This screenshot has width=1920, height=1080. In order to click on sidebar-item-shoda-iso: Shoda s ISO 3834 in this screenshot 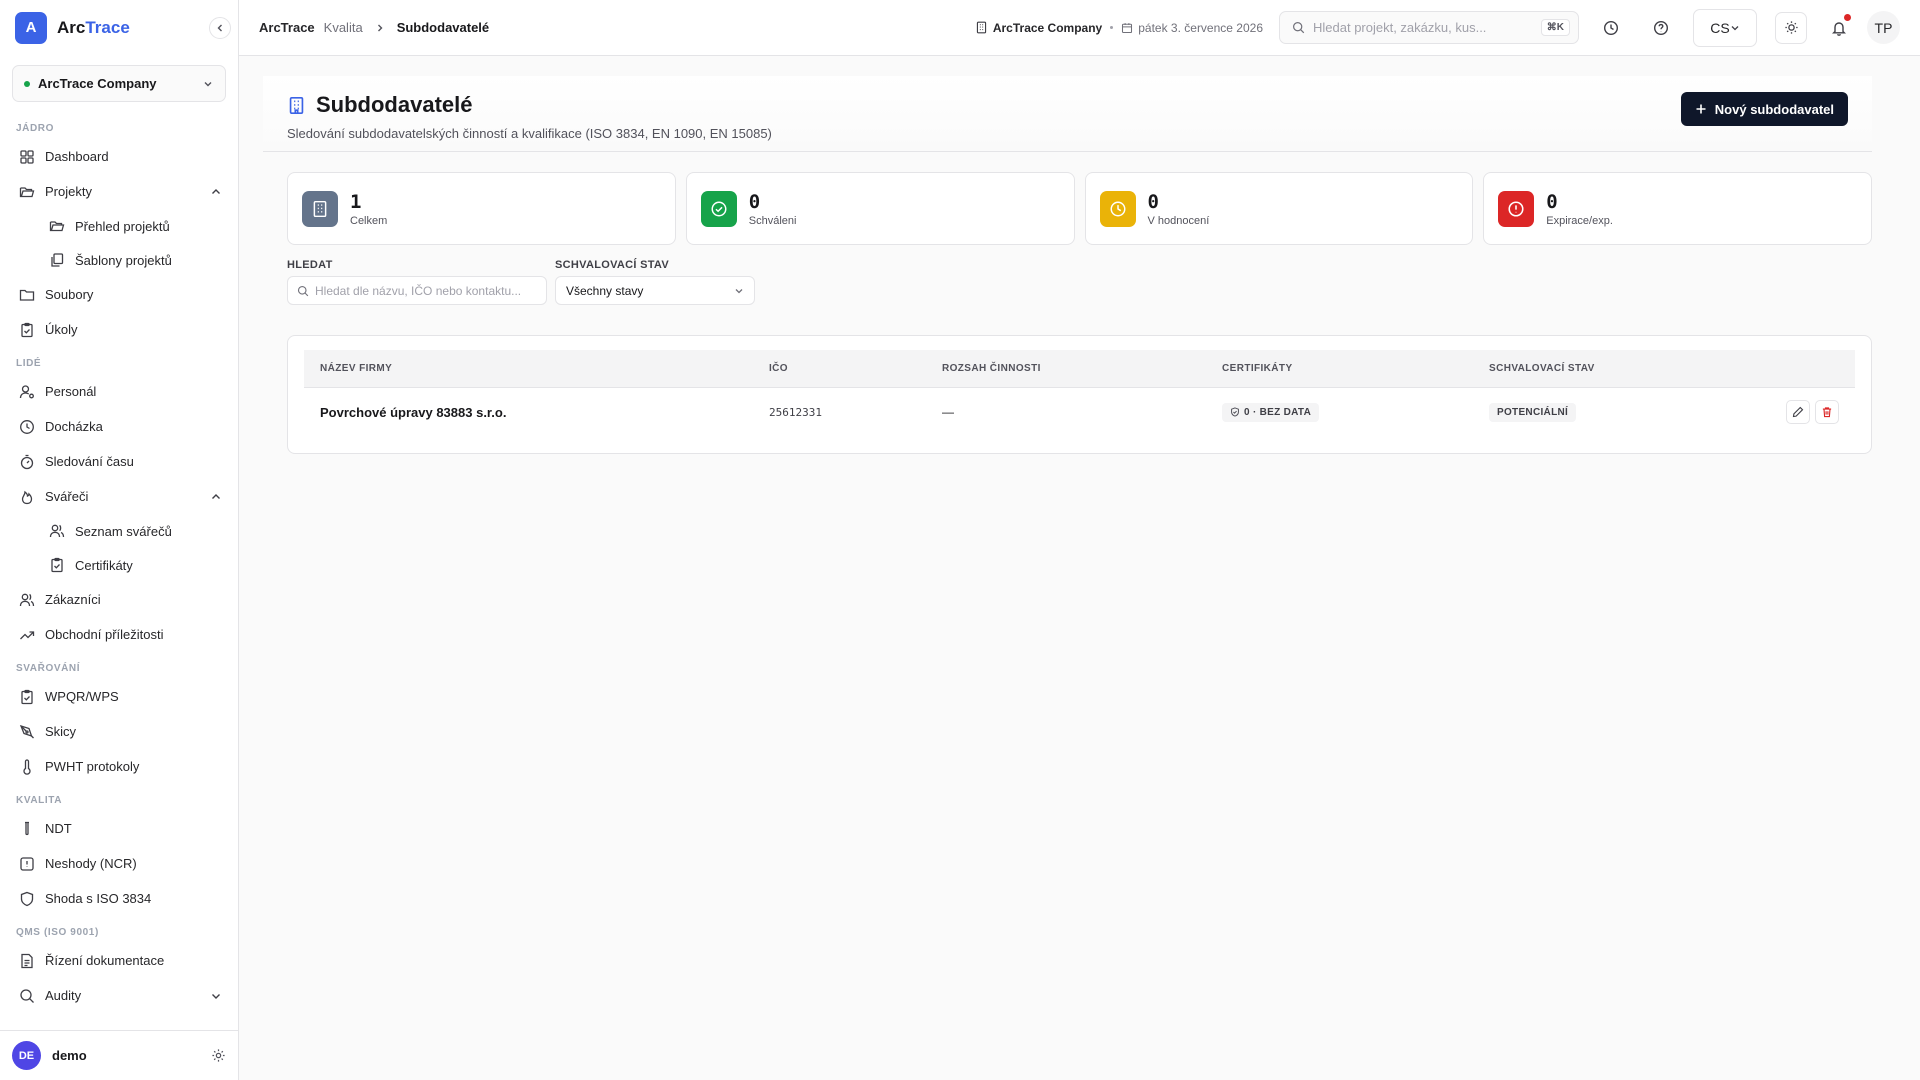, I will do `click(119, 898)`.